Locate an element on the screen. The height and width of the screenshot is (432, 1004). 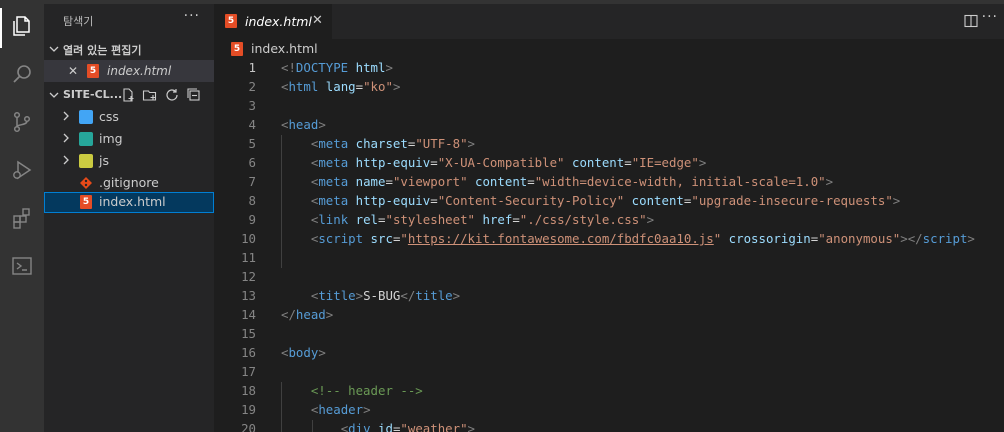
tree-item-label: .gitignore is located at coordinates (129, 182).